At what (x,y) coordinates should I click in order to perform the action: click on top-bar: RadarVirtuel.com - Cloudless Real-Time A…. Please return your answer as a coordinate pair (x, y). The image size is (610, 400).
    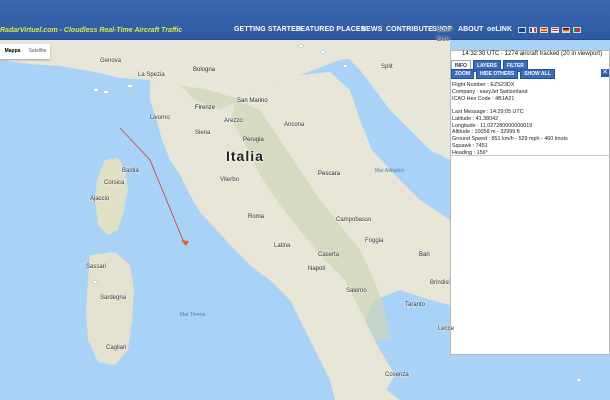
    Looking at the image, I should click on (305, 20).